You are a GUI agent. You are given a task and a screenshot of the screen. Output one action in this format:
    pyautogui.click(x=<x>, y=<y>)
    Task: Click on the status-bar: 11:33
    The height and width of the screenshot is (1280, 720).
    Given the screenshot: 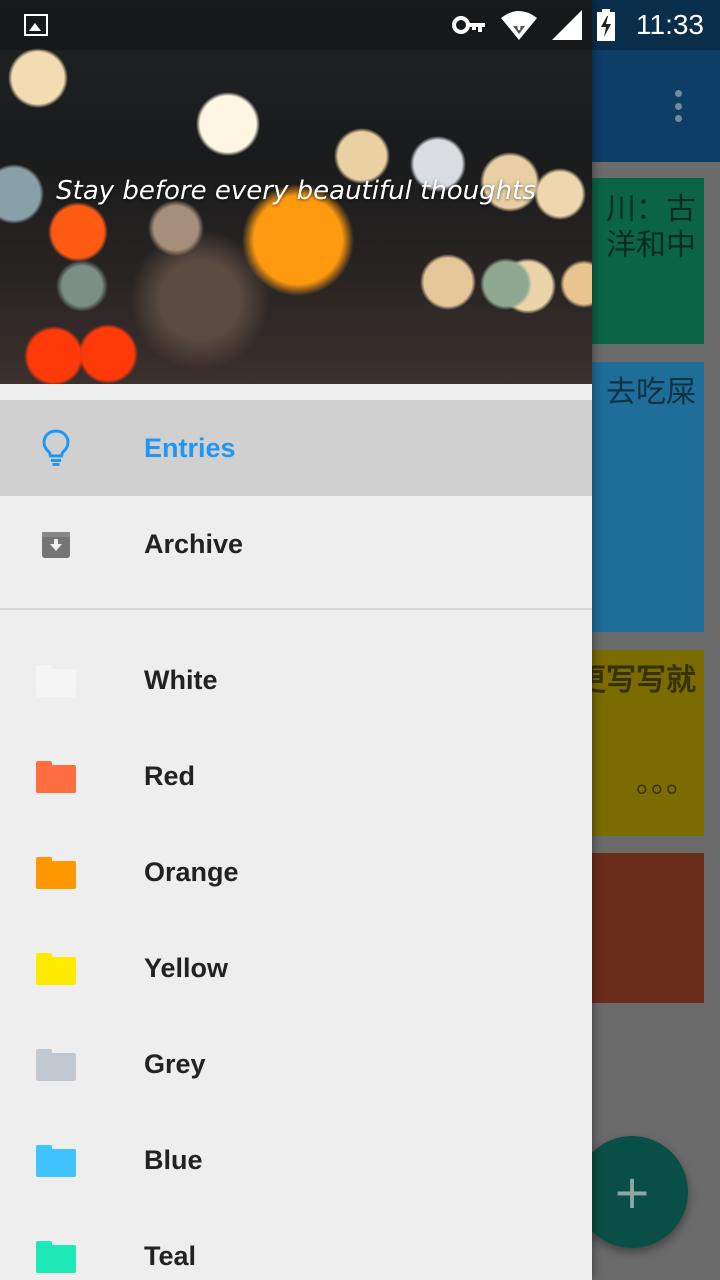 What is the action you would take?
    pyautogui.click(x=360, y=25)
    